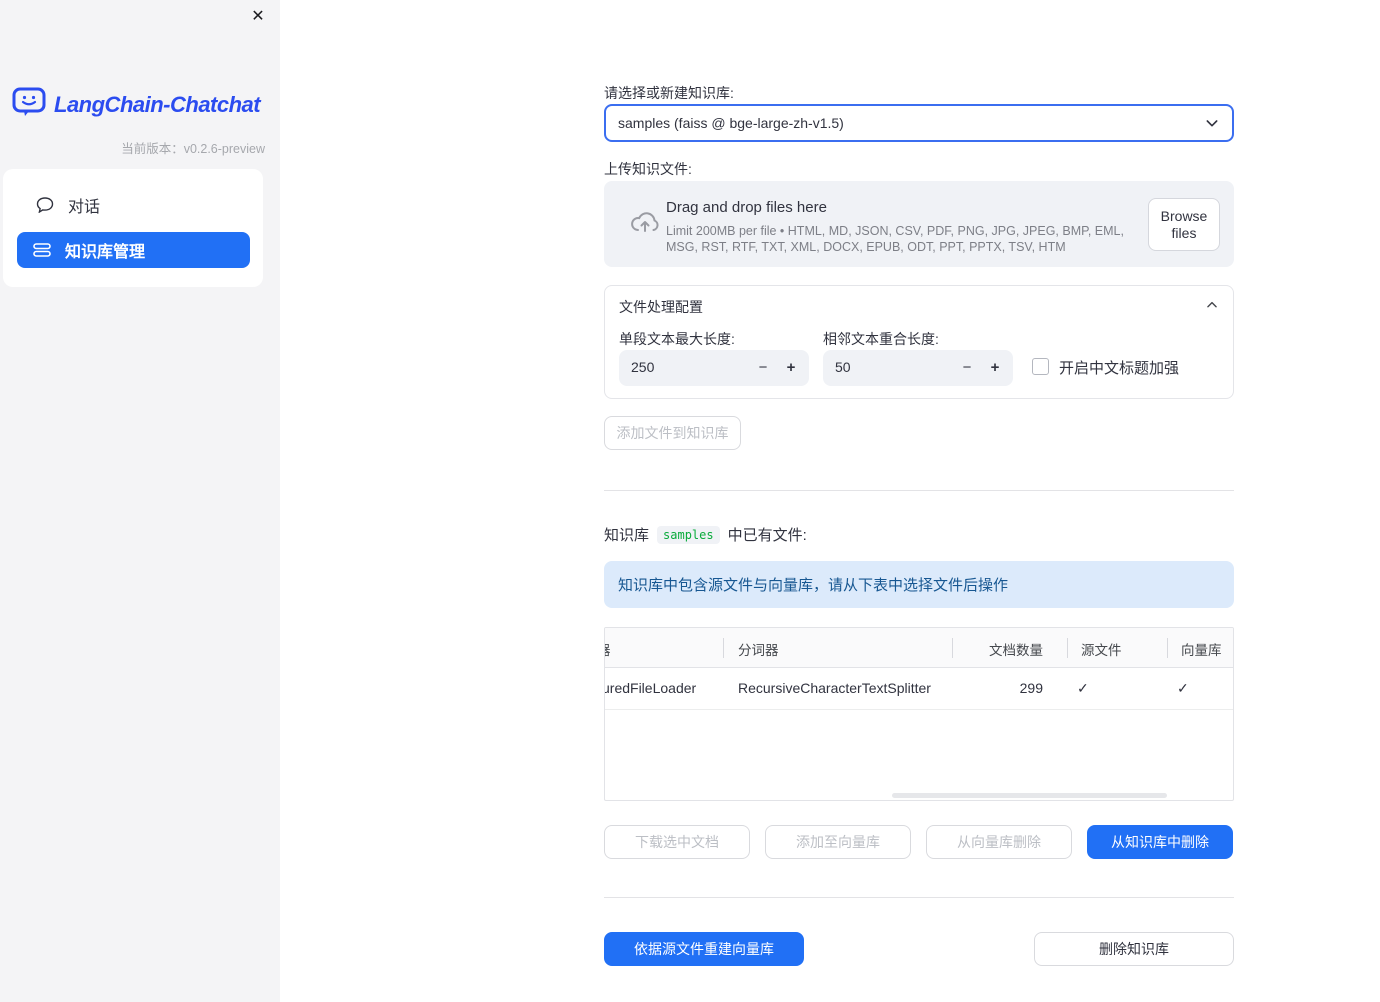 This screenshot has width=1380, height=1002. I want to click on column-header-source-file: 源文件, so click(1101, 649).